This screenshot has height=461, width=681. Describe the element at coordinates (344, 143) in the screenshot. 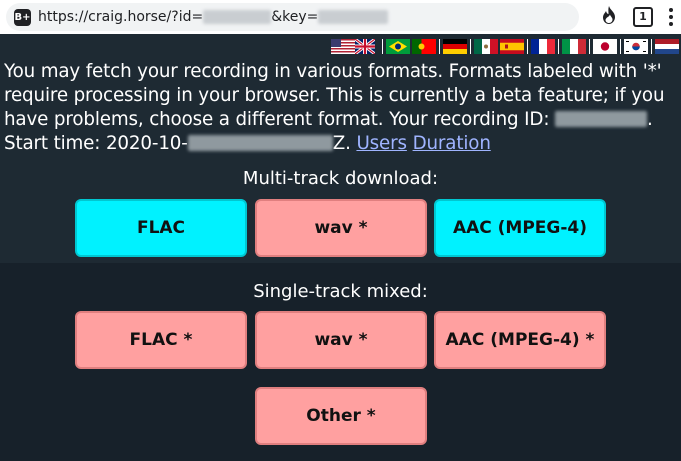

I see `intro-suffix: Z.` at that location.